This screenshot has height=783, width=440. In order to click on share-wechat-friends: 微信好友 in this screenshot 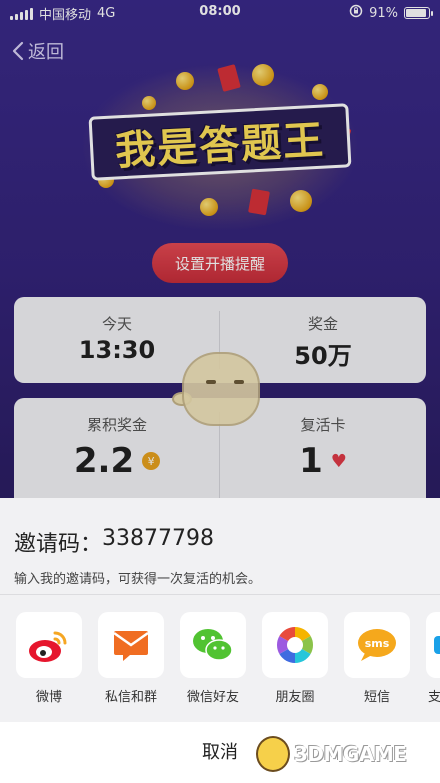, I will do `click(213, 662)`.